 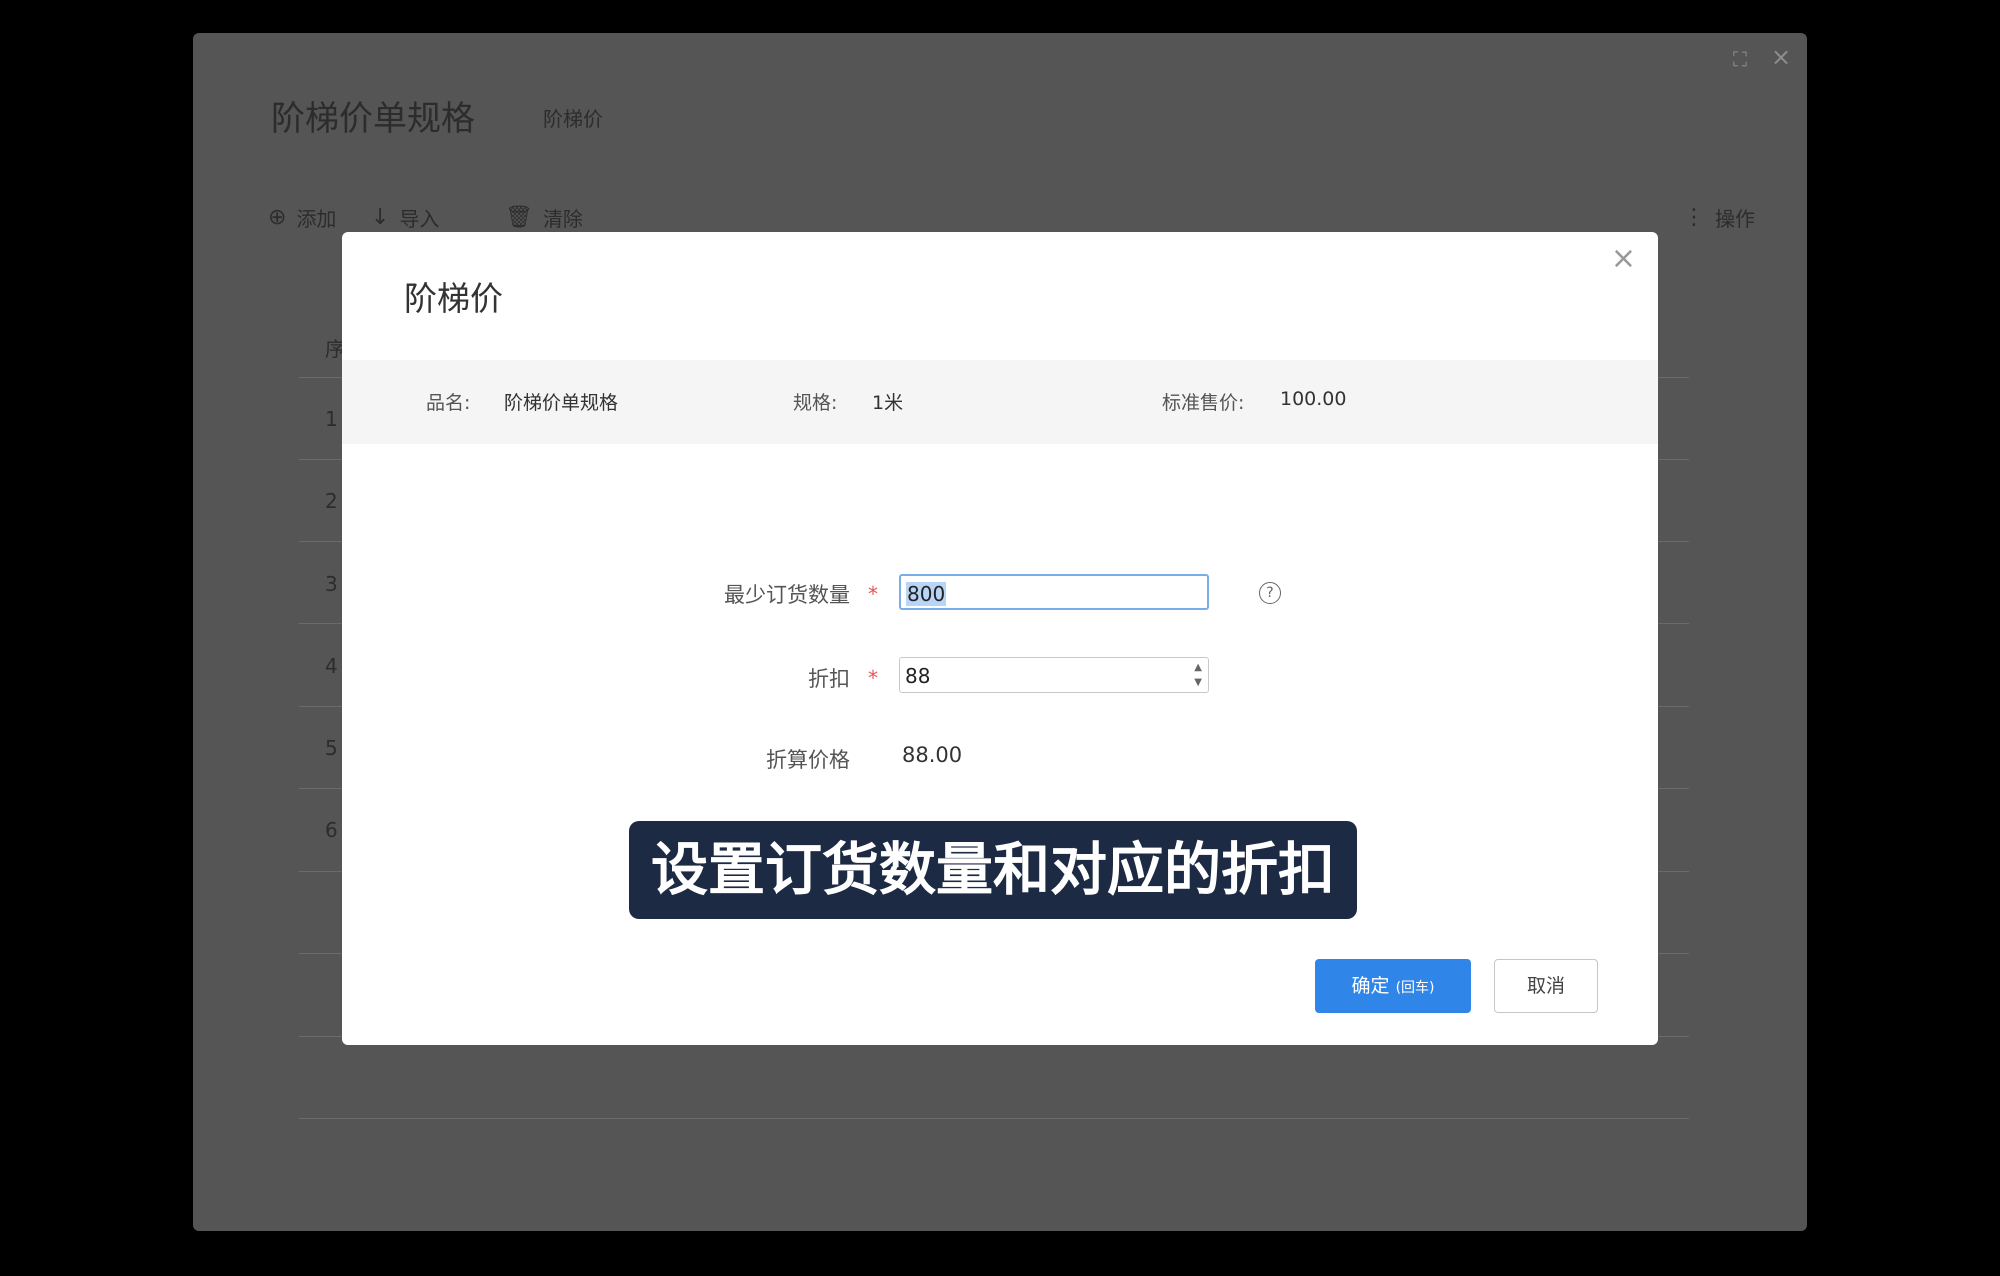 What do you see at coordinates (1054, 675) in the screenshot?
I see `discount-stepper: 88 ▲ ▼` at bounding box center [1054, 675].